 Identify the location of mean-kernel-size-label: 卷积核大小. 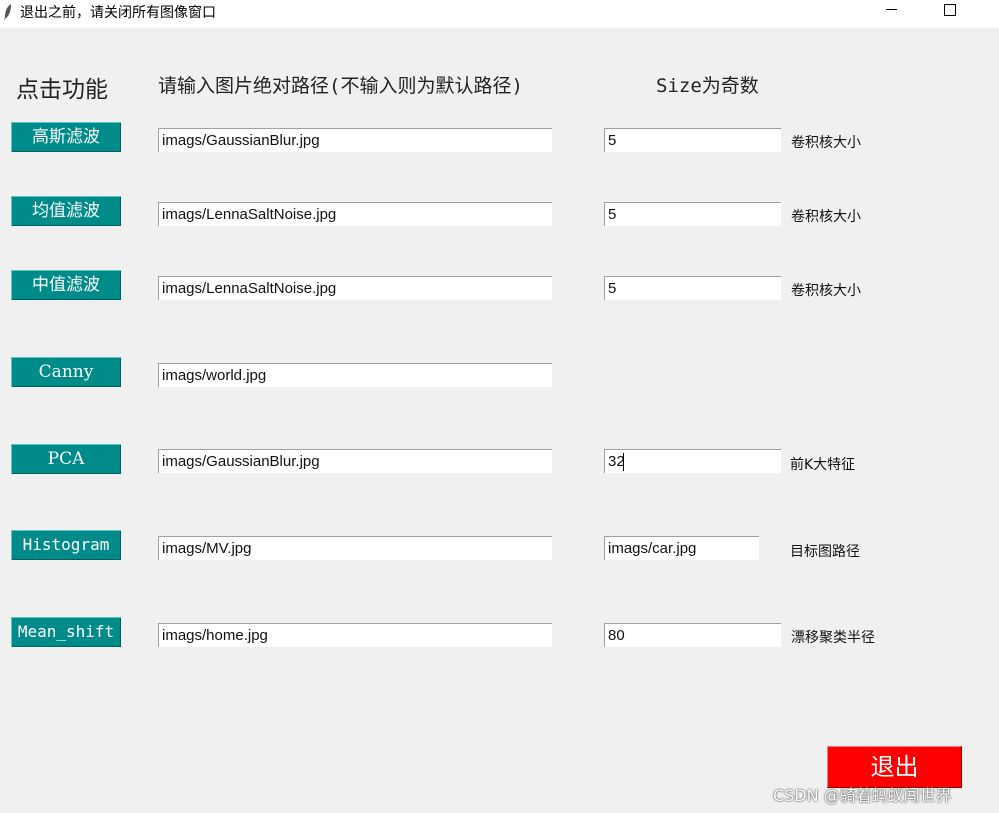
(826, 217).